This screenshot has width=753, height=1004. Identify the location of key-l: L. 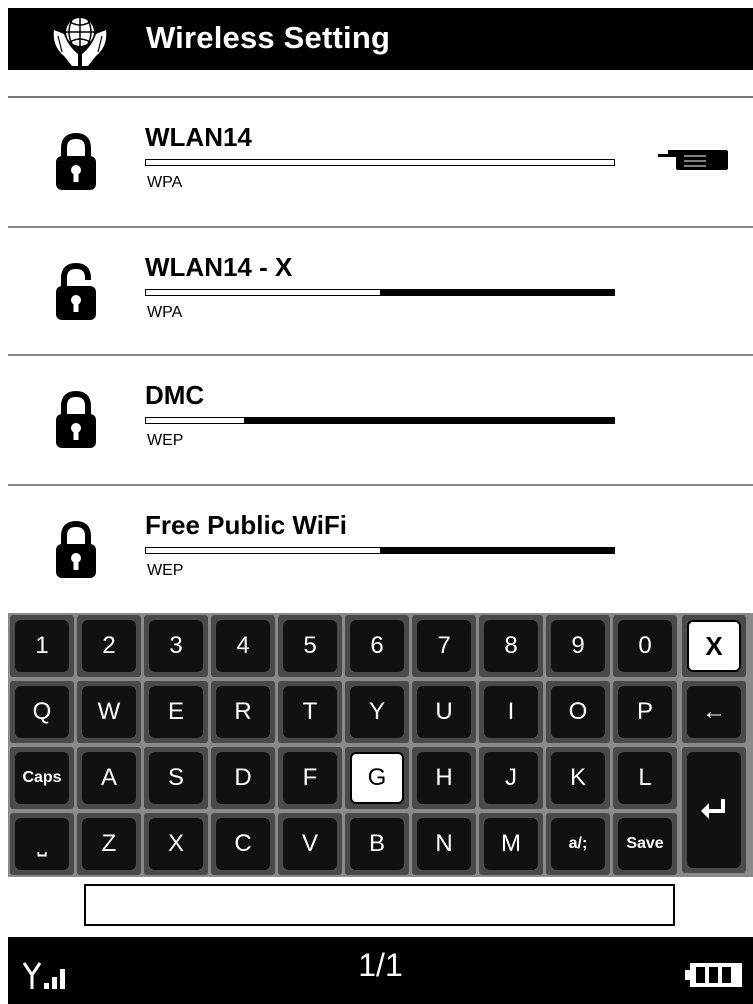
(645, 778).